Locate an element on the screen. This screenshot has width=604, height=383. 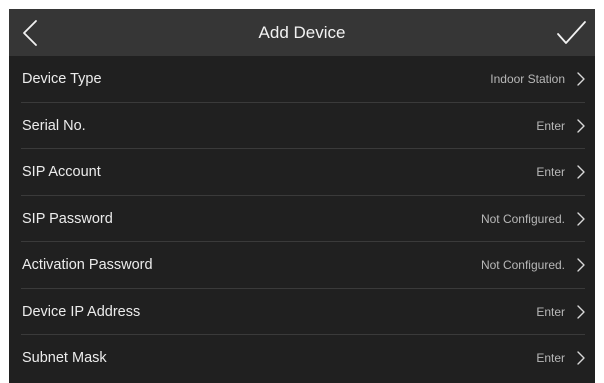
device-type-row: Device Type Indoor Station is located at coordinates (302, 79).